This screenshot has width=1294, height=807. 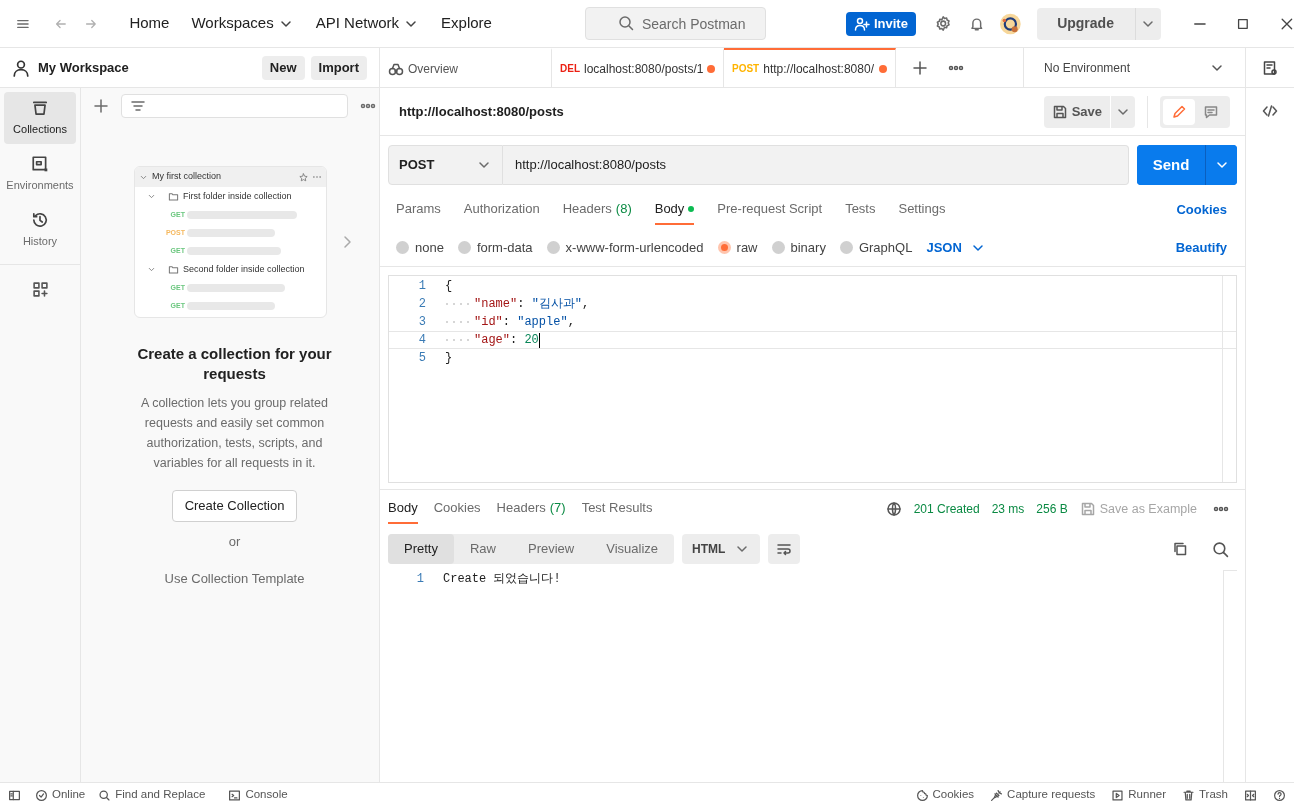 What do you see at coordinates (40, 174) in the screenshot?
I see `sidebar-item: Environments` at bounding box center [40, 174].